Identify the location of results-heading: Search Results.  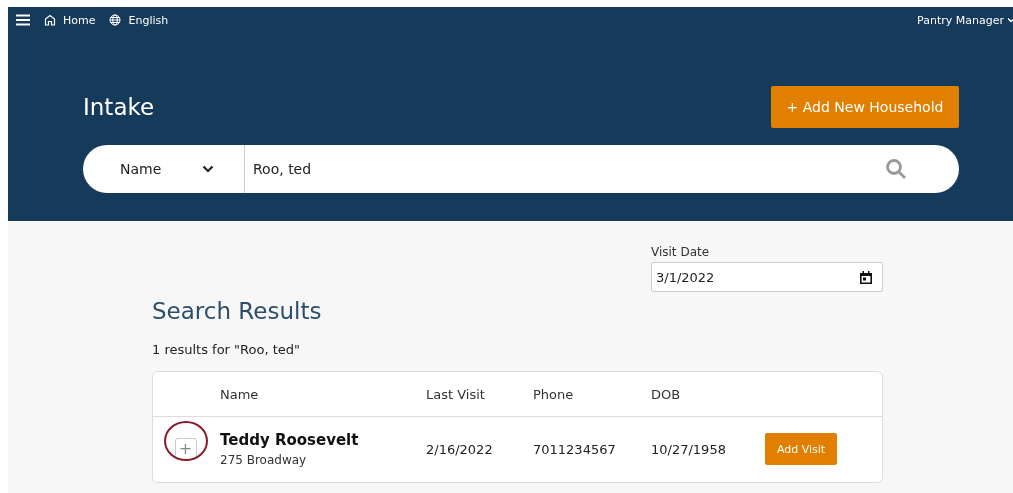
(237, 311).